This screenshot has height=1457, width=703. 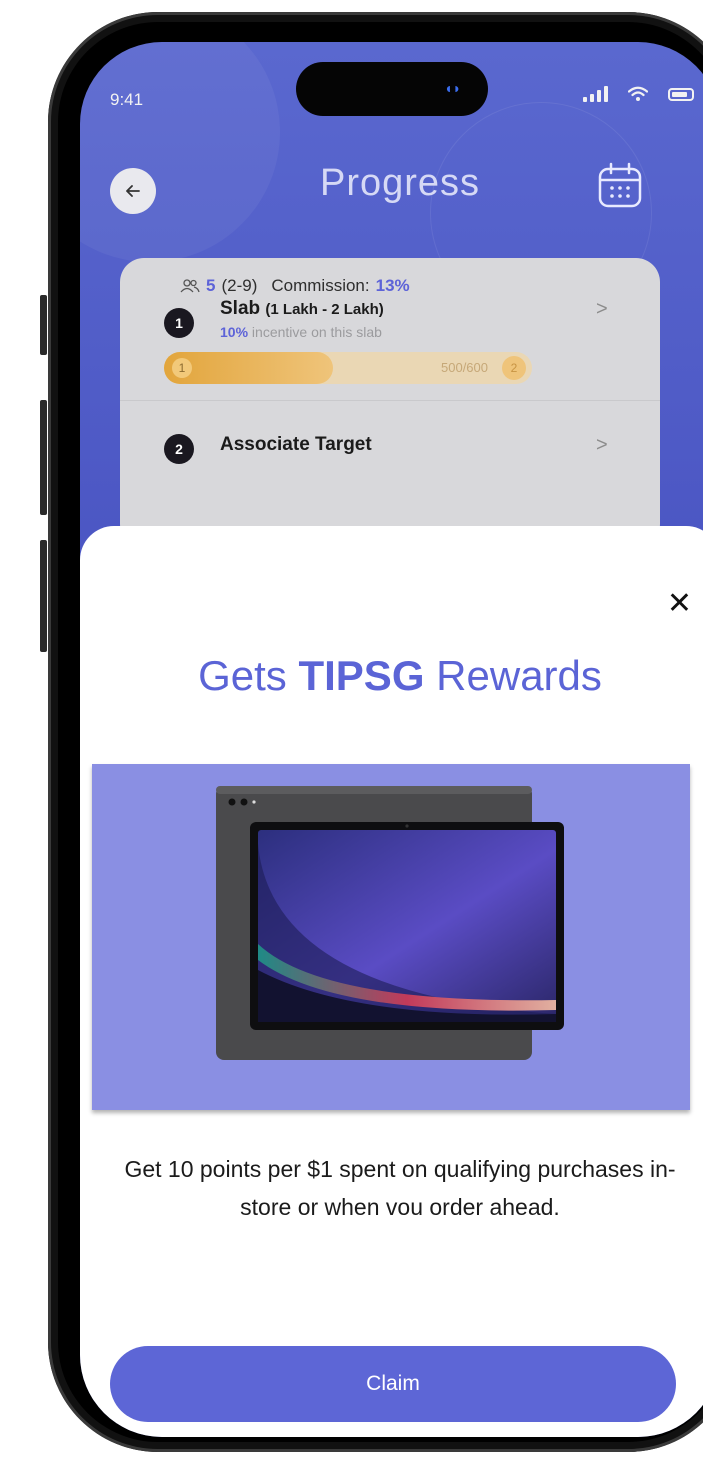 What do you see at coordinates (681, 94) in the screenshot?
I see `battery-icon` at bounding box center [681, 94].